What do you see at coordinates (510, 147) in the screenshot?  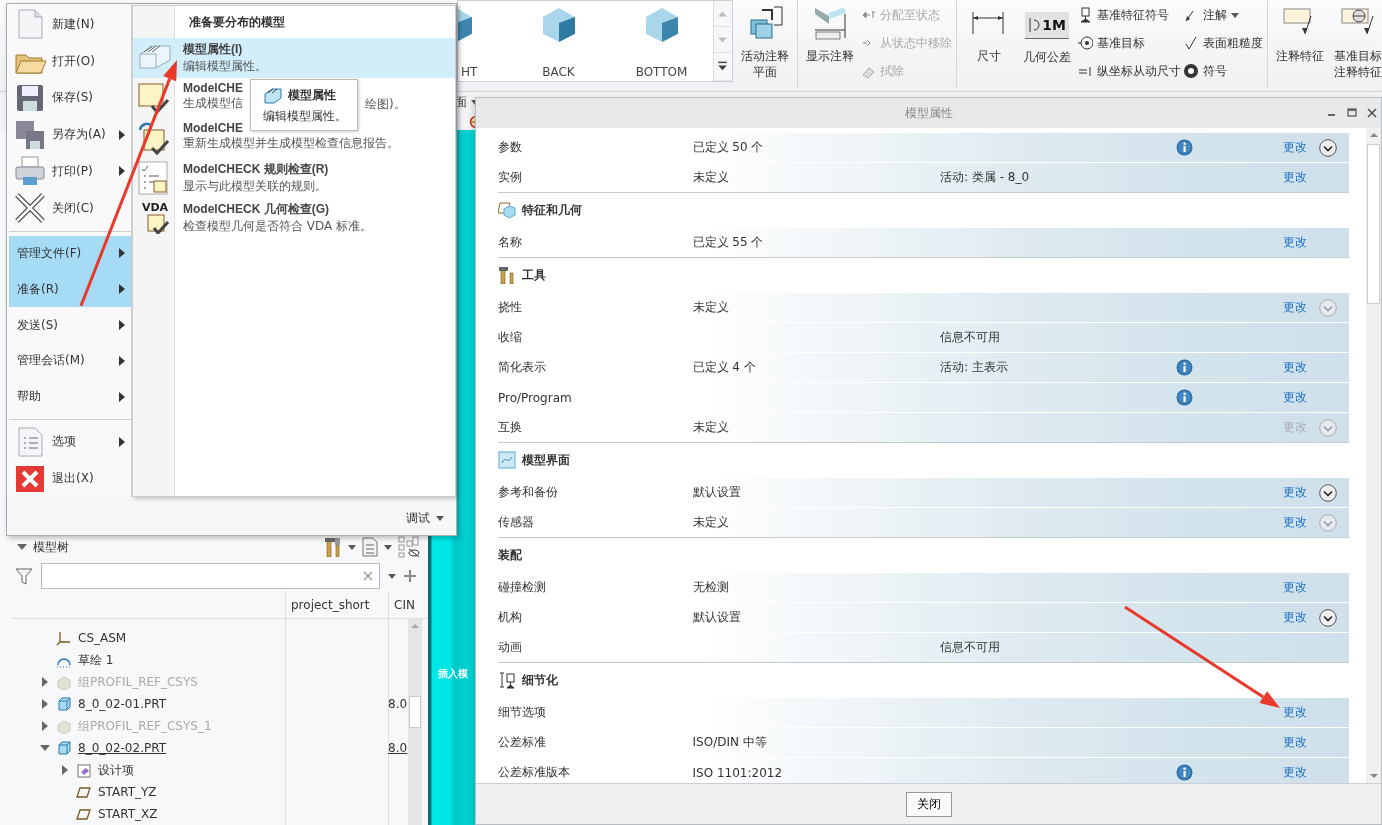 I see `property-label: 参数` at bounding box center [510, 147].